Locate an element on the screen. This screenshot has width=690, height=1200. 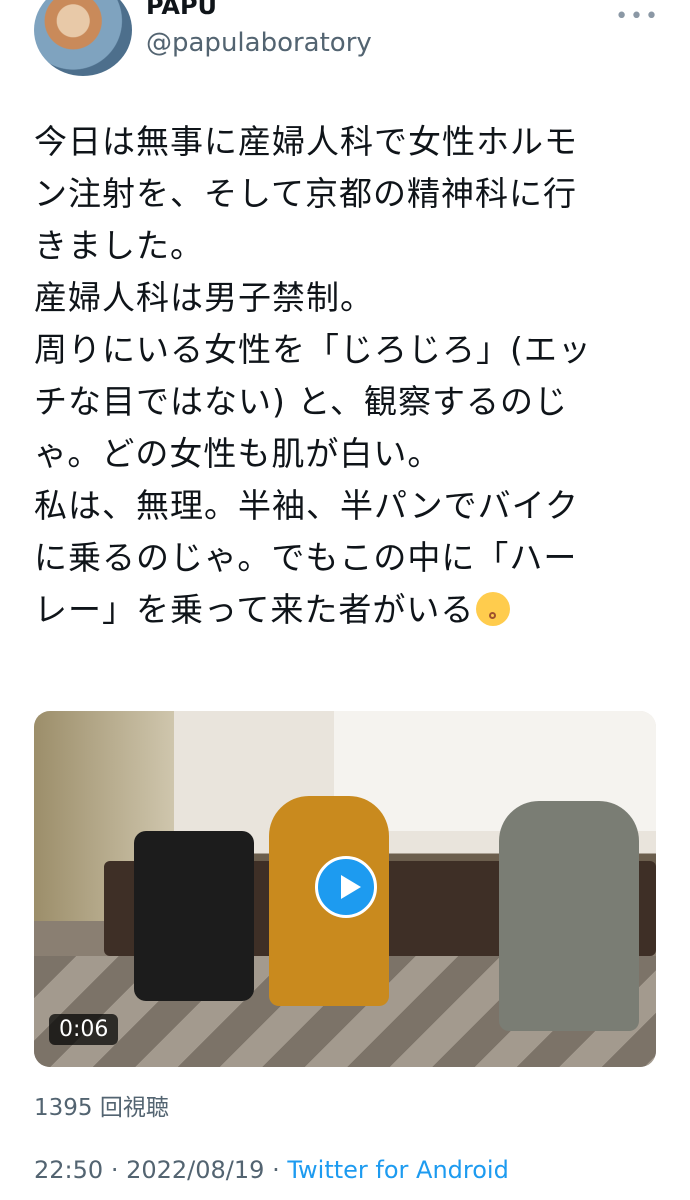
tweet-text-line: 産婦人科は男子禁制。 is located at coordinates (204, 297).